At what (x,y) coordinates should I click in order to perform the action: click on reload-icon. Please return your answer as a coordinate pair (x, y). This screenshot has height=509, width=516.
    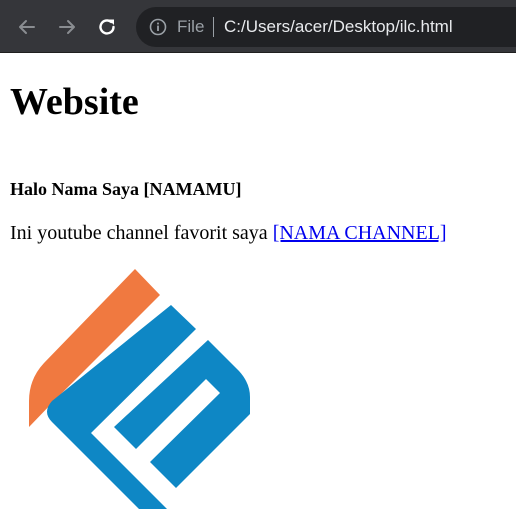
    Looking at the image, I should click on (107, 27).